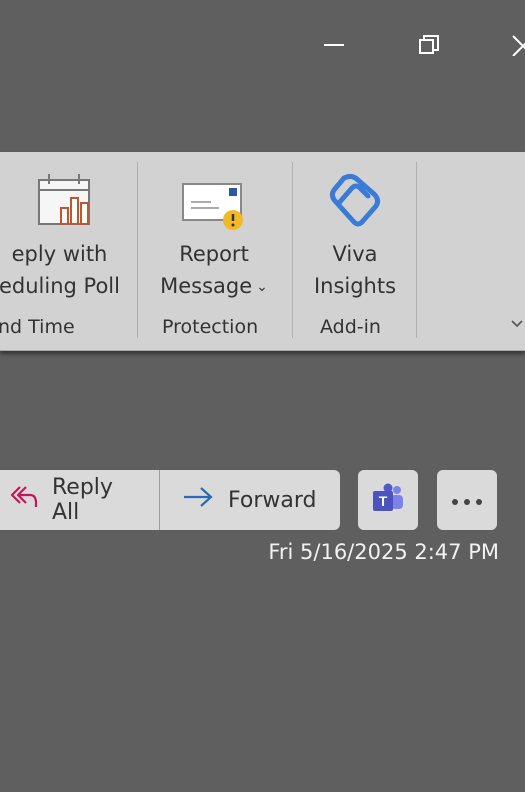 This screenshot has width=525, height=792. What do you see at coordinates (206, 286) in the screenshot?
I see `button-label-line2: Message` at bounding box center [206, 286].